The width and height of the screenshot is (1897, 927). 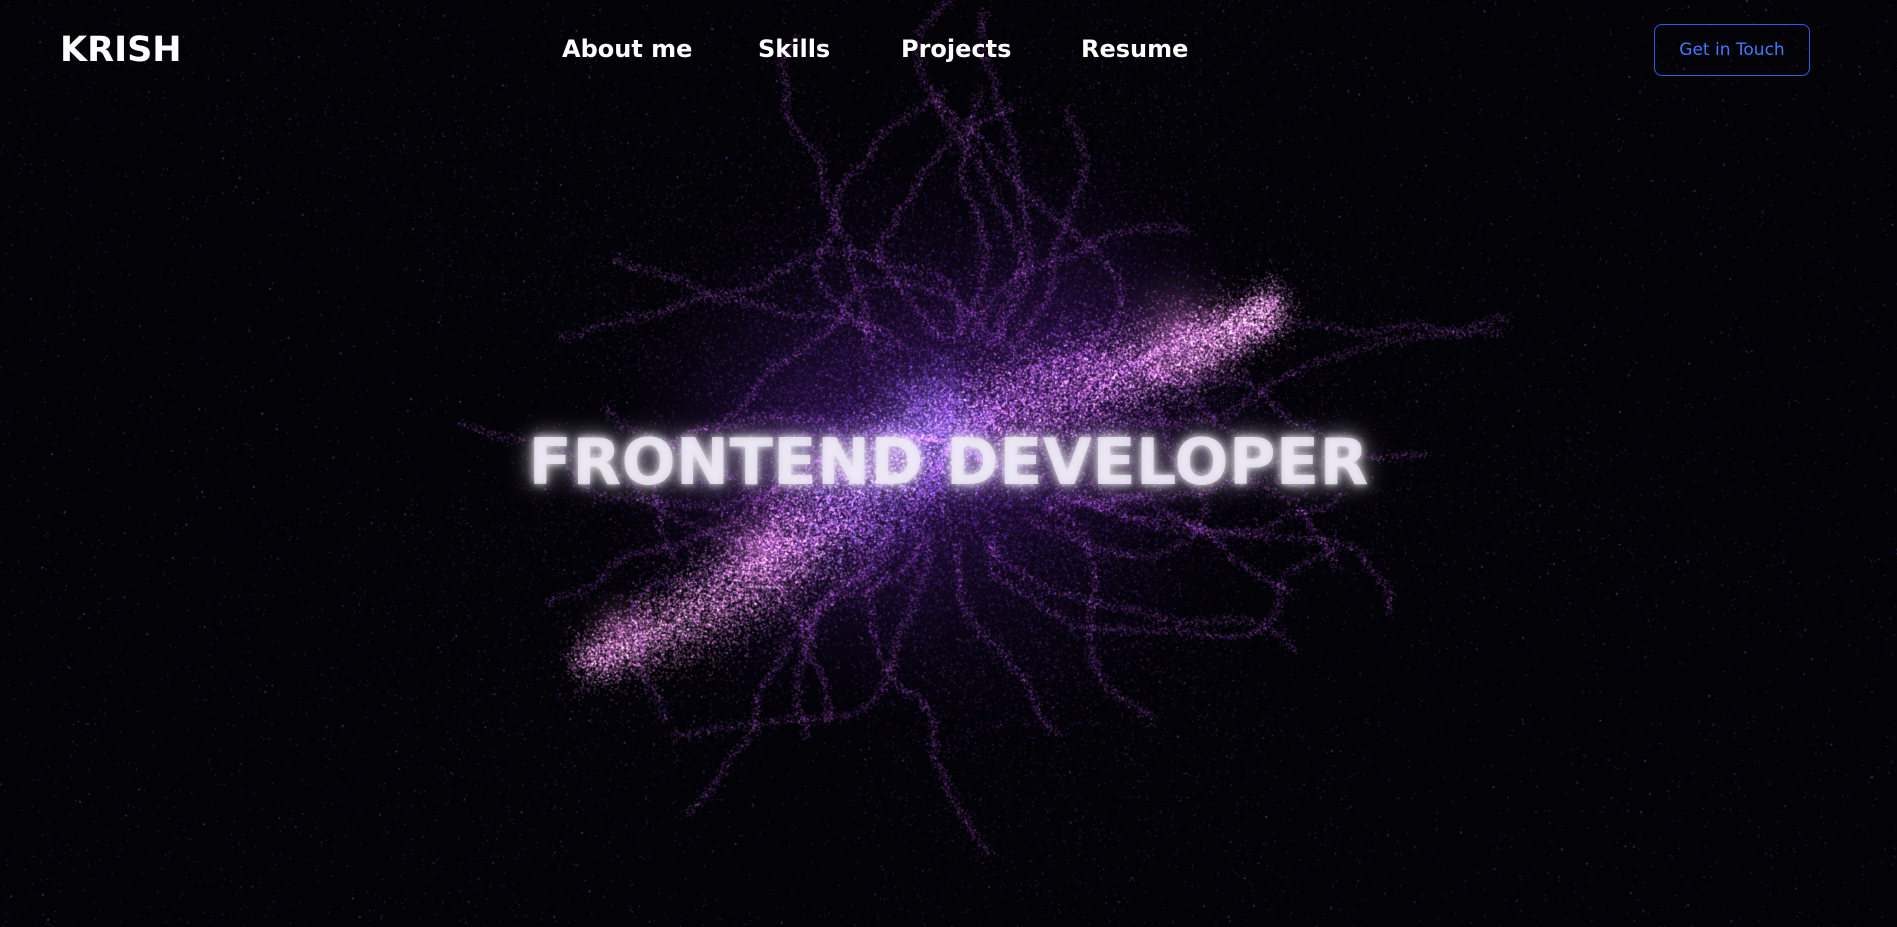 I want to click on nav-link-skills: Skills, so click(x=794, y=49).